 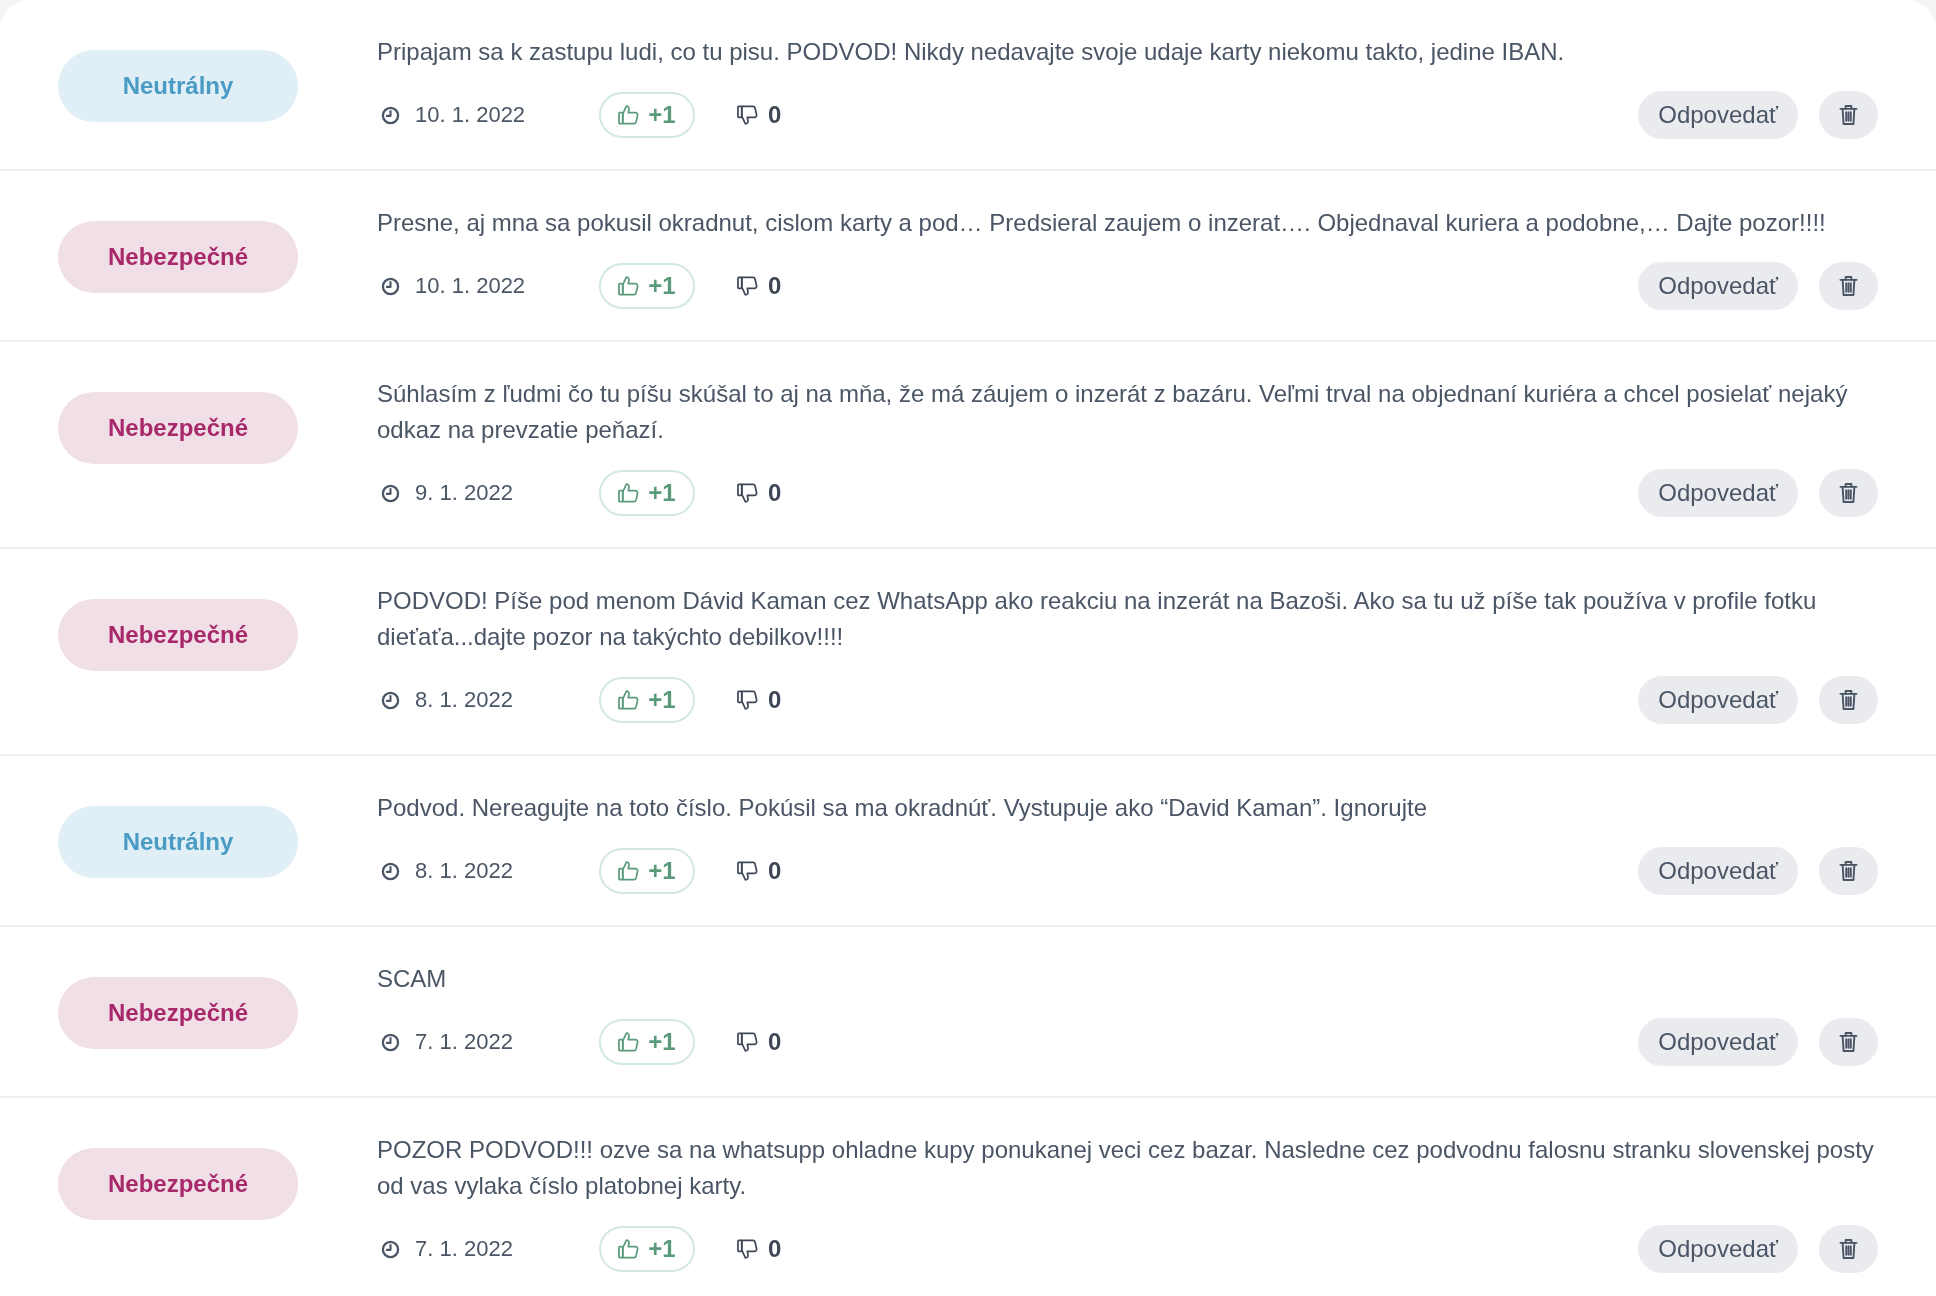 What do you see at coordinates (971, 52) in the screenshot?
I see `comment-text: Pripajam sa k zastupu ludi, co tu pisu. PODVOD! Nikdy nedavajte svoje udaje karty niekomu takto, jedine IBAN.` at bounding box center [971, 52].